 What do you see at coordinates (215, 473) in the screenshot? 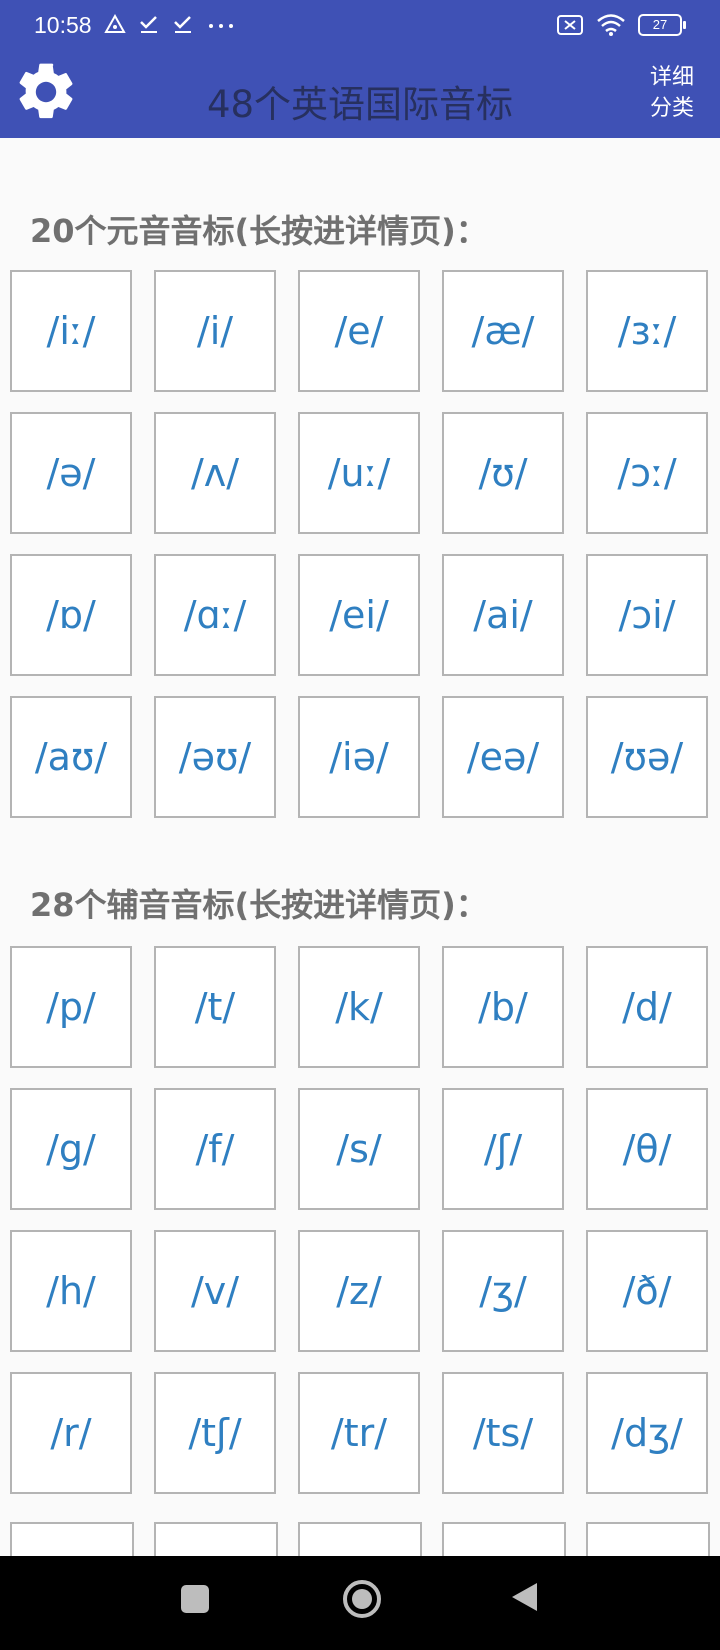
I see `vowel-cell: /ʌ/` at bounding box center [215, 473].